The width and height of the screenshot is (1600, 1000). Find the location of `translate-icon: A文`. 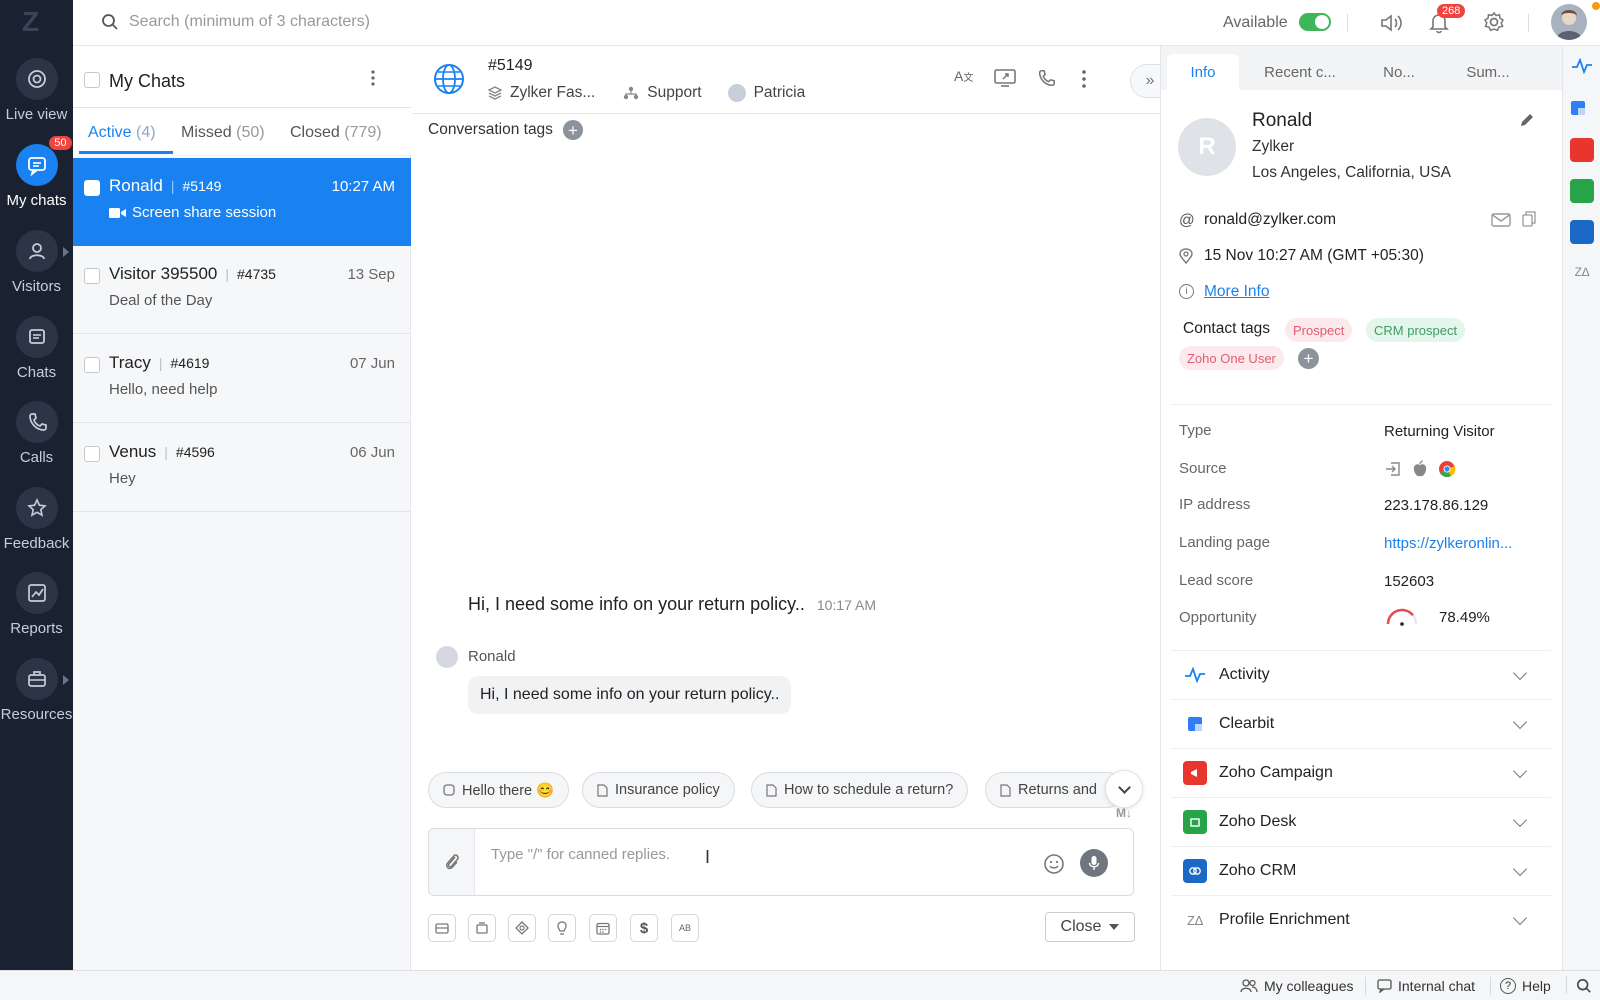

translate-icon: A文 is located at coordinates (963, 76).